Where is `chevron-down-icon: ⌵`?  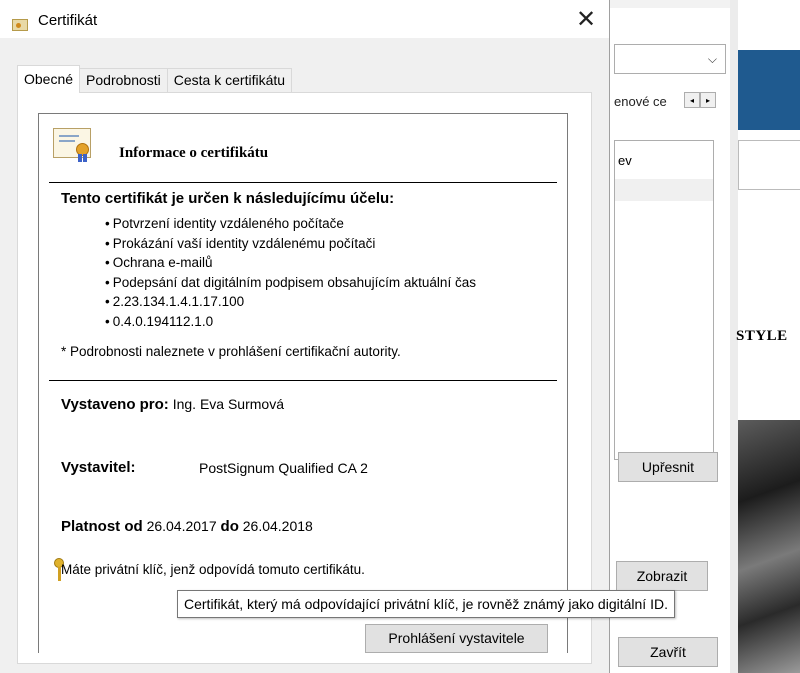 chevron-down-icon: ⌵ is located at coordinates (712, 59).